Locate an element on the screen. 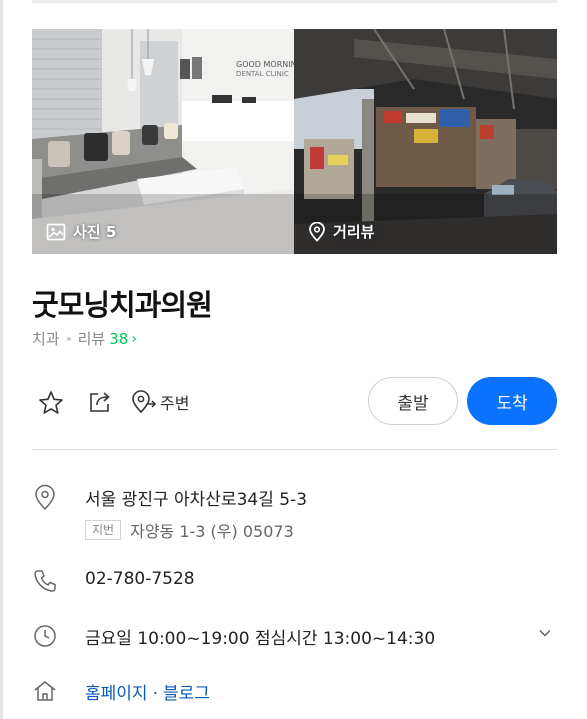  place-category: 치과 is located at coordinates (46, 339).